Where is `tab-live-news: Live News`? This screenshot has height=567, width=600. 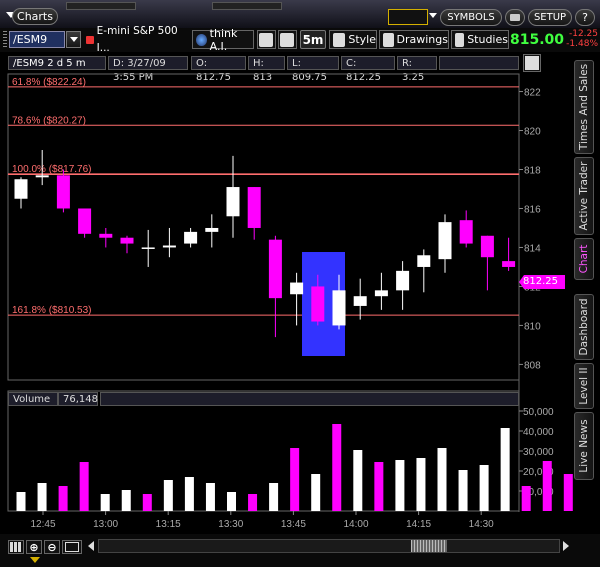
tab-live-news: Live News is located at coordinates (584, 446).